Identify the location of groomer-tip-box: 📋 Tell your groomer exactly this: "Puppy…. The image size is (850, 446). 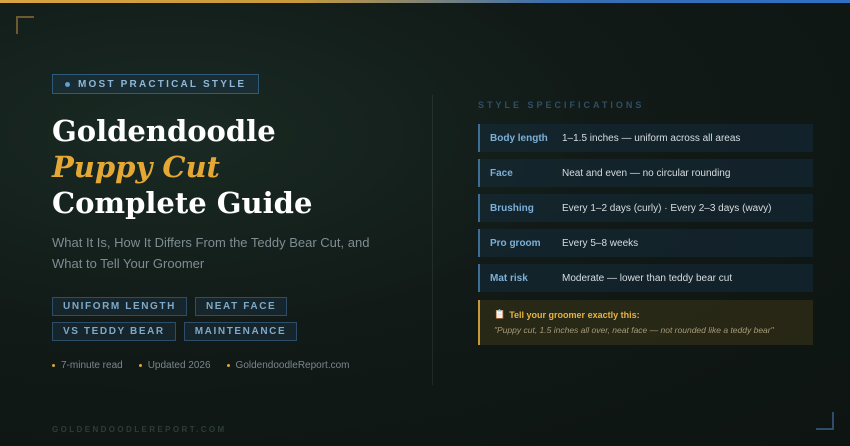
(645, 322).